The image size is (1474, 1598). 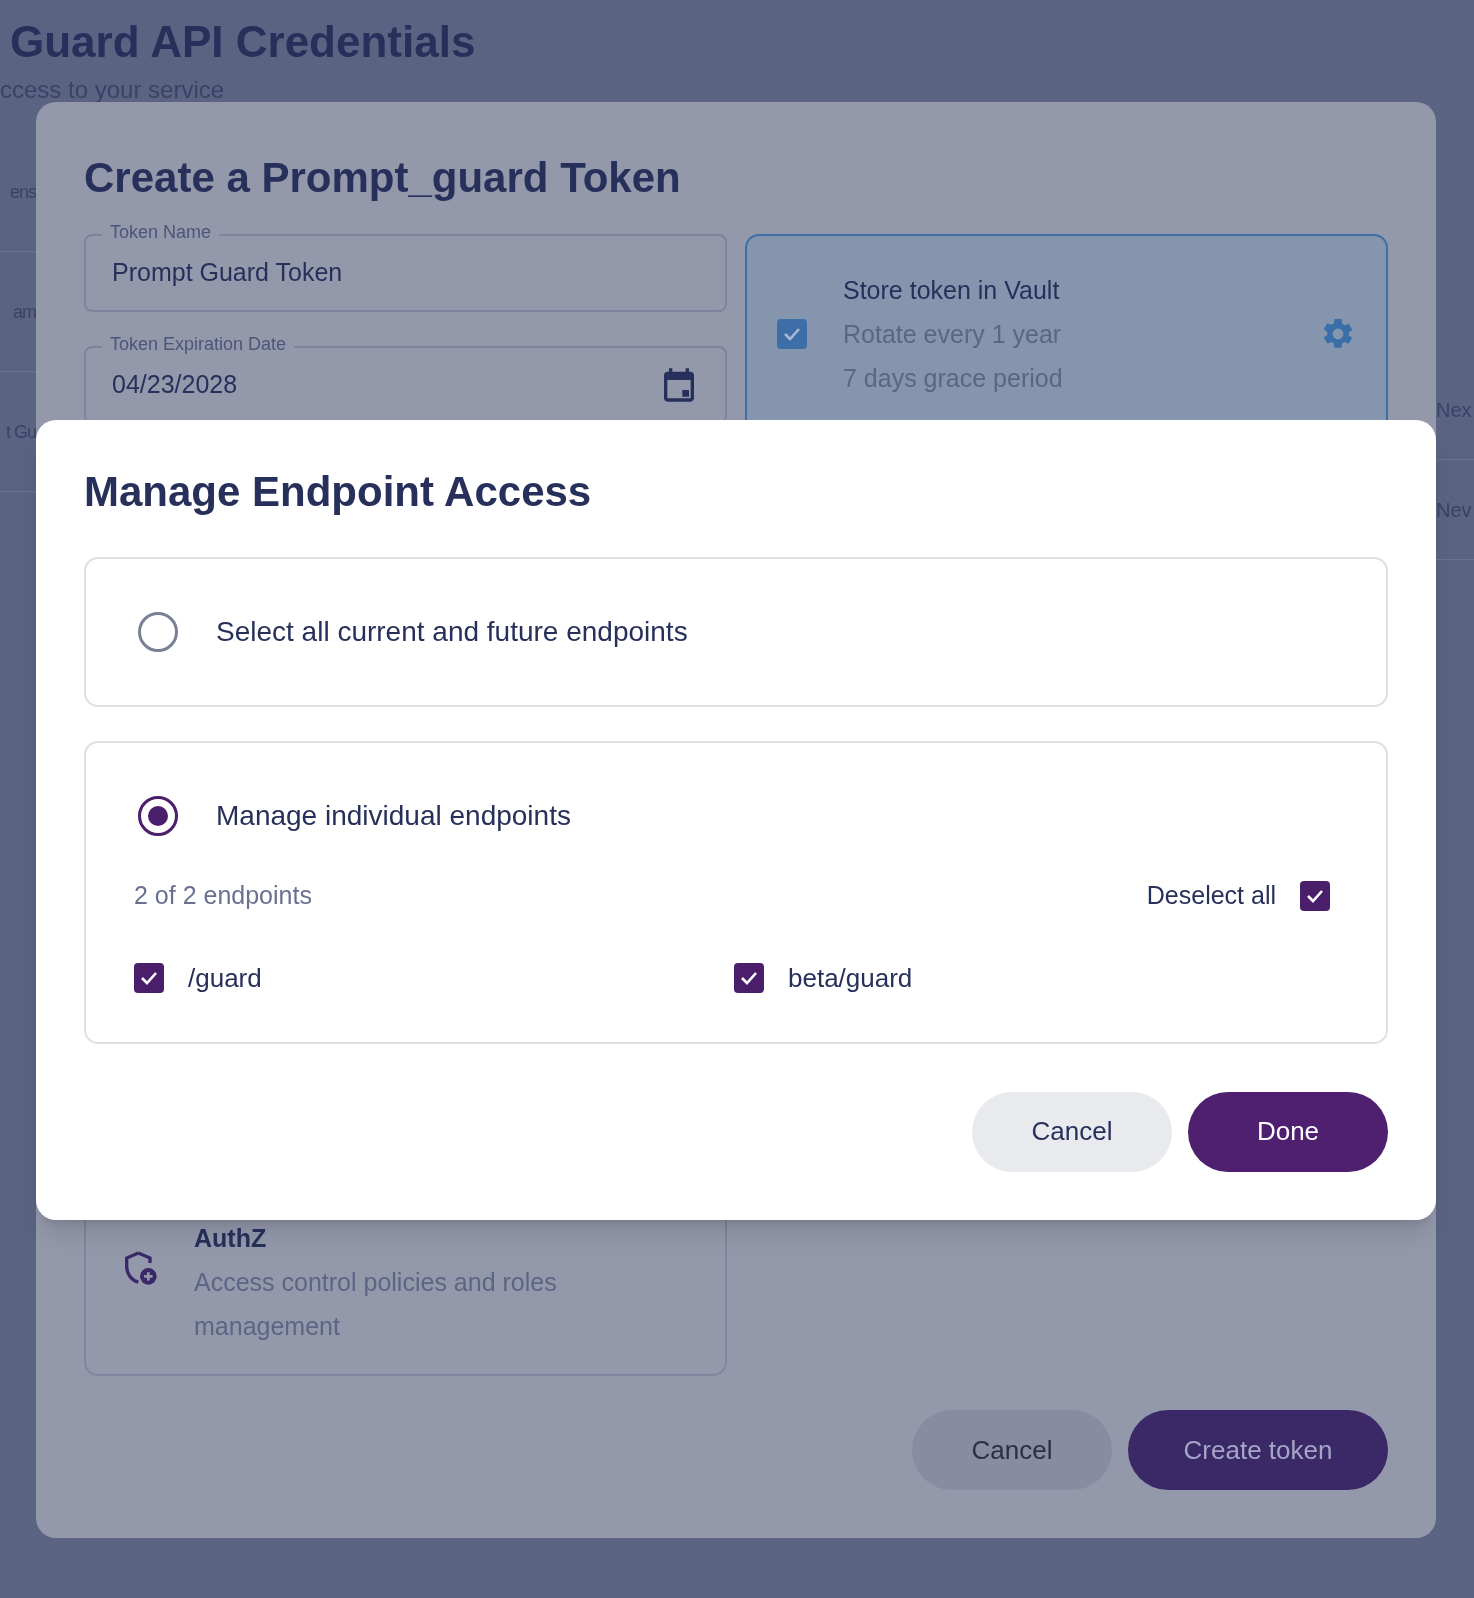 I want to click on option-label: Select all current and future endpoints, so click(x=452, y=632).